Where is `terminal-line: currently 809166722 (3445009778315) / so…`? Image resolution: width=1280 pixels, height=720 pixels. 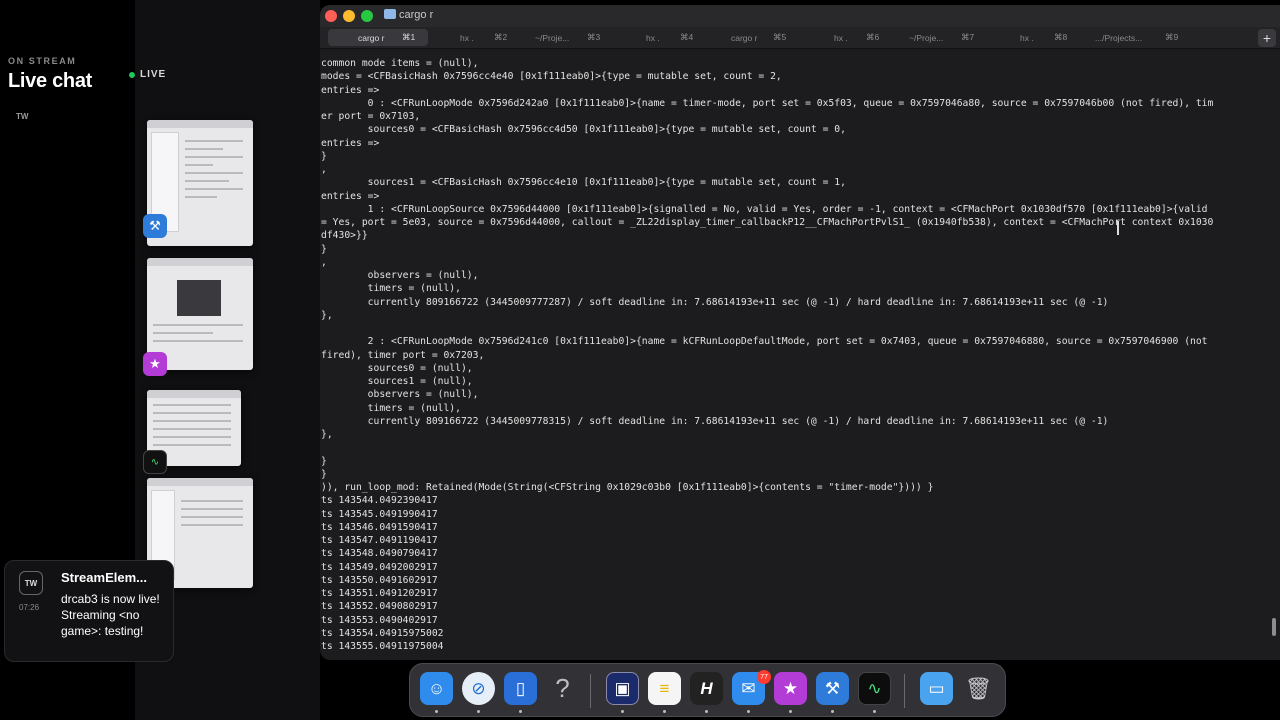 terminal-line: currently 809166722 (3445009778315) / so… is located at coordinates (715, 421).